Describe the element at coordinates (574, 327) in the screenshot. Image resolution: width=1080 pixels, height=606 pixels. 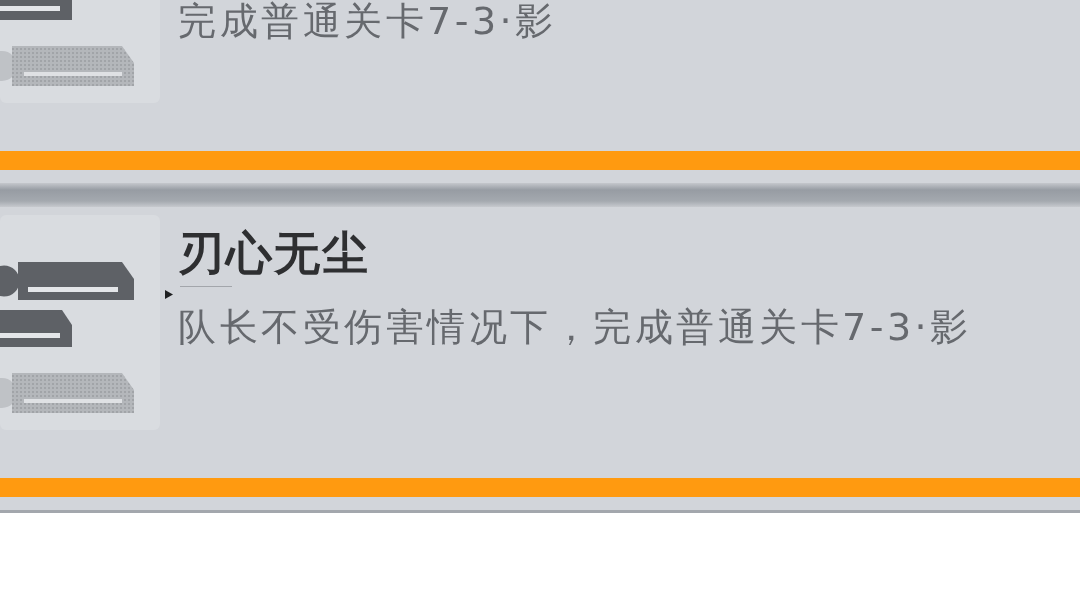
I see `achievement-description: 队长不受伤害情况下，完成普通关卡7-3·影` at that location.